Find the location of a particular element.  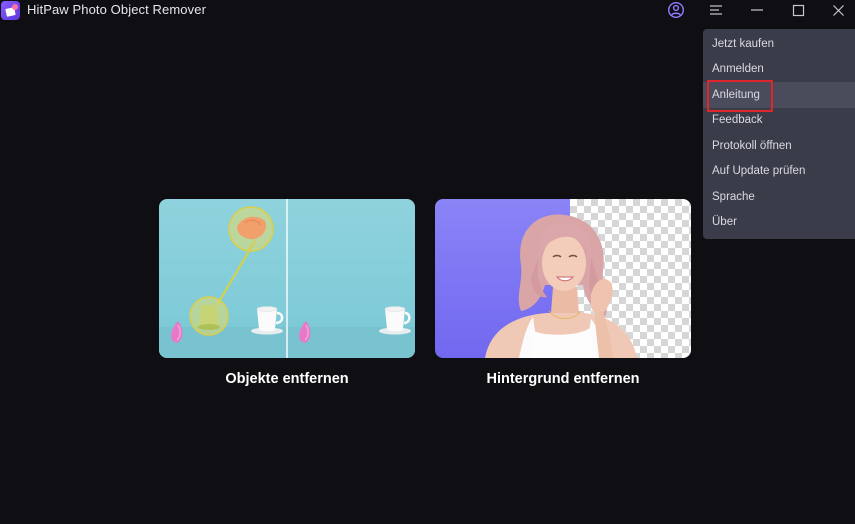

menu-item-guide: Anleitung is located at coordinates (779, 95).